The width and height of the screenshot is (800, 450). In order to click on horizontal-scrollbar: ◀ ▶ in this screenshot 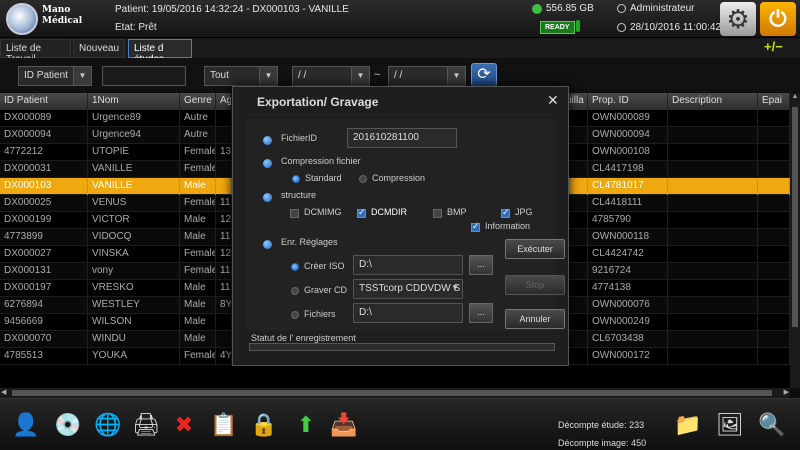, I will do `click(395, 393)`.